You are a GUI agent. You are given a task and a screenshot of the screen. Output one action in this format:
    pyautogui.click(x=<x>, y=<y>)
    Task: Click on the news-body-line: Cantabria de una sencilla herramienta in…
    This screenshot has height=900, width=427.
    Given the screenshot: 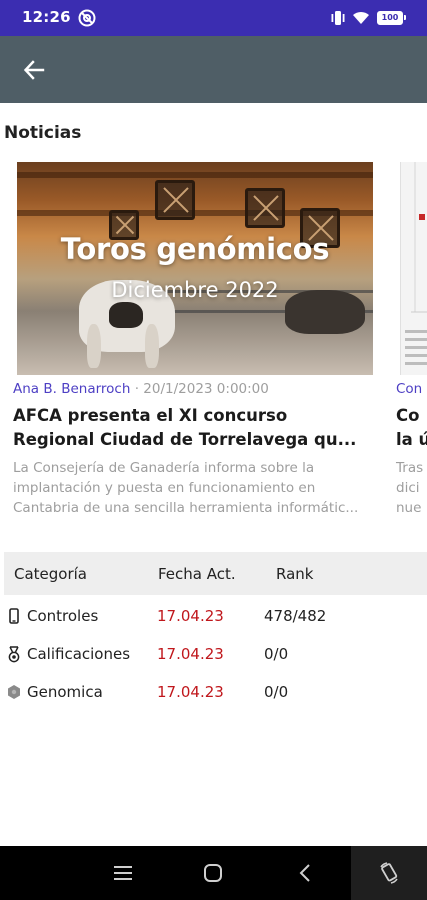 What is the action you would take?
    pyautogui.click(x=186, y=508)
    